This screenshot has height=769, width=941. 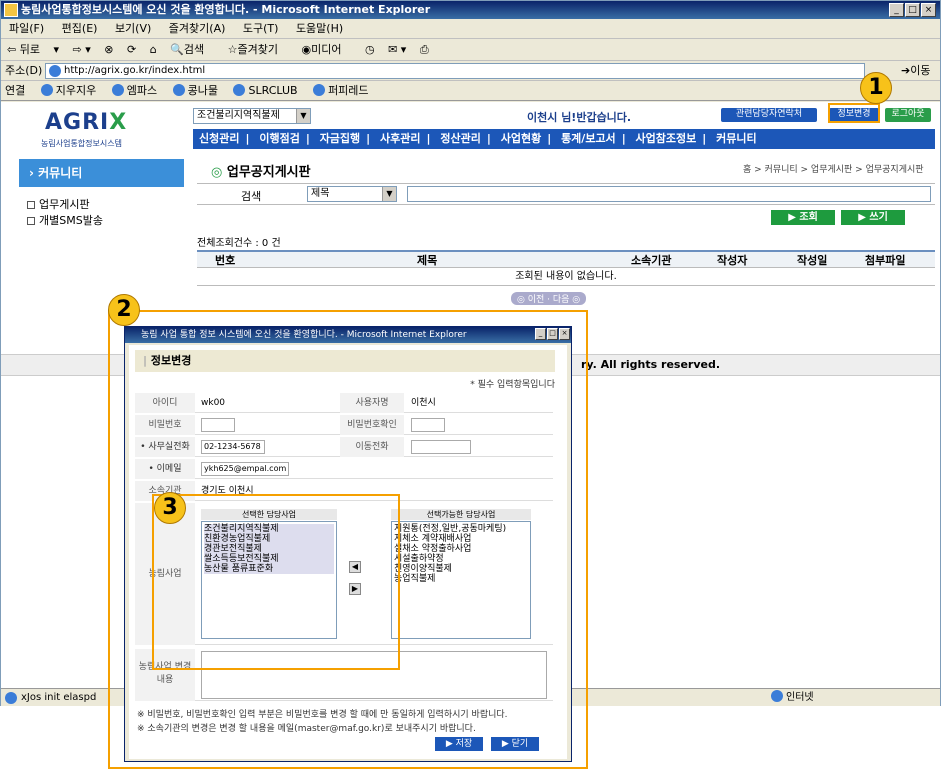 I want to click on address-input: http://agrix.go.kr/index.html, so click(x=455, y=71).